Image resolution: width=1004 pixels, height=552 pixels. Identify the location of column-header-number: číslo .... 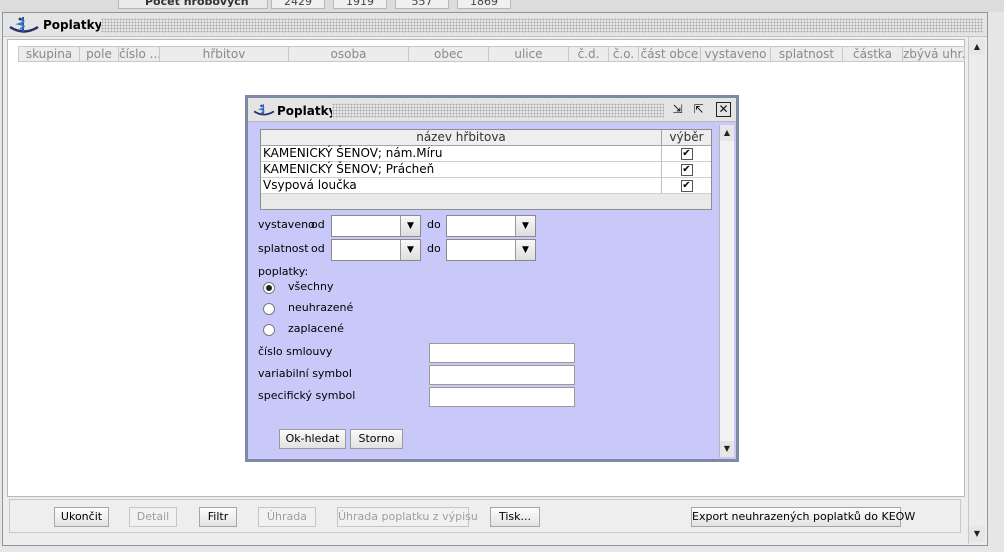
(139, 54).